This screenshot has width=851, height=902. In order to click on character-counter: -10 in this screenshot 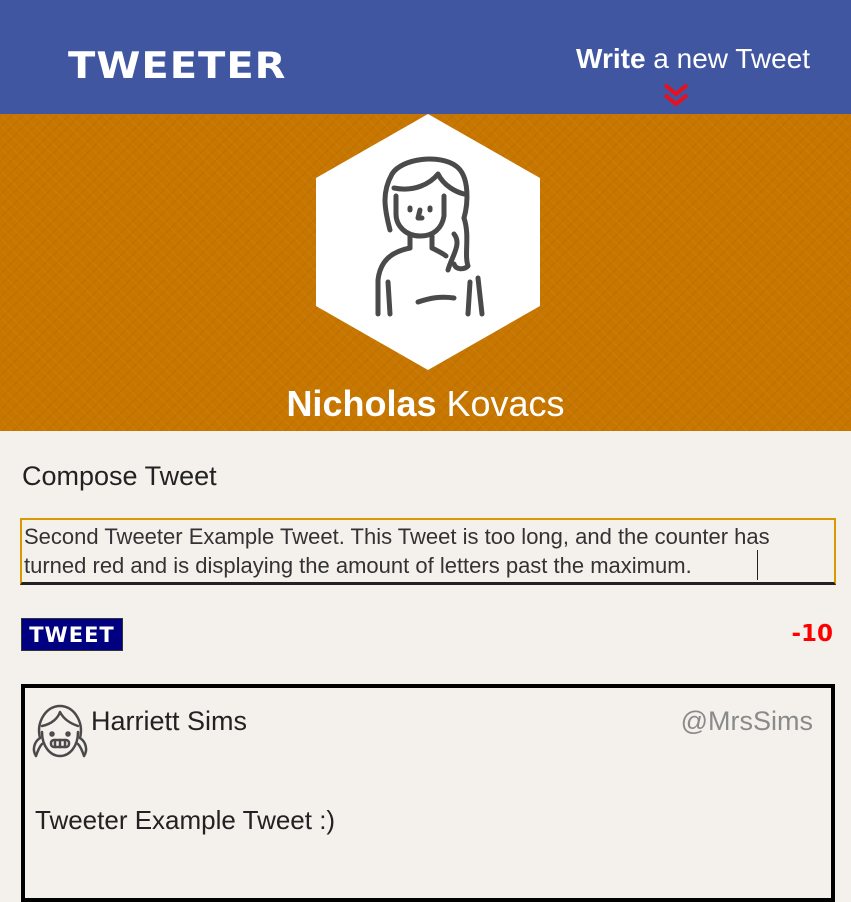, I will do `click(812, 634)`.